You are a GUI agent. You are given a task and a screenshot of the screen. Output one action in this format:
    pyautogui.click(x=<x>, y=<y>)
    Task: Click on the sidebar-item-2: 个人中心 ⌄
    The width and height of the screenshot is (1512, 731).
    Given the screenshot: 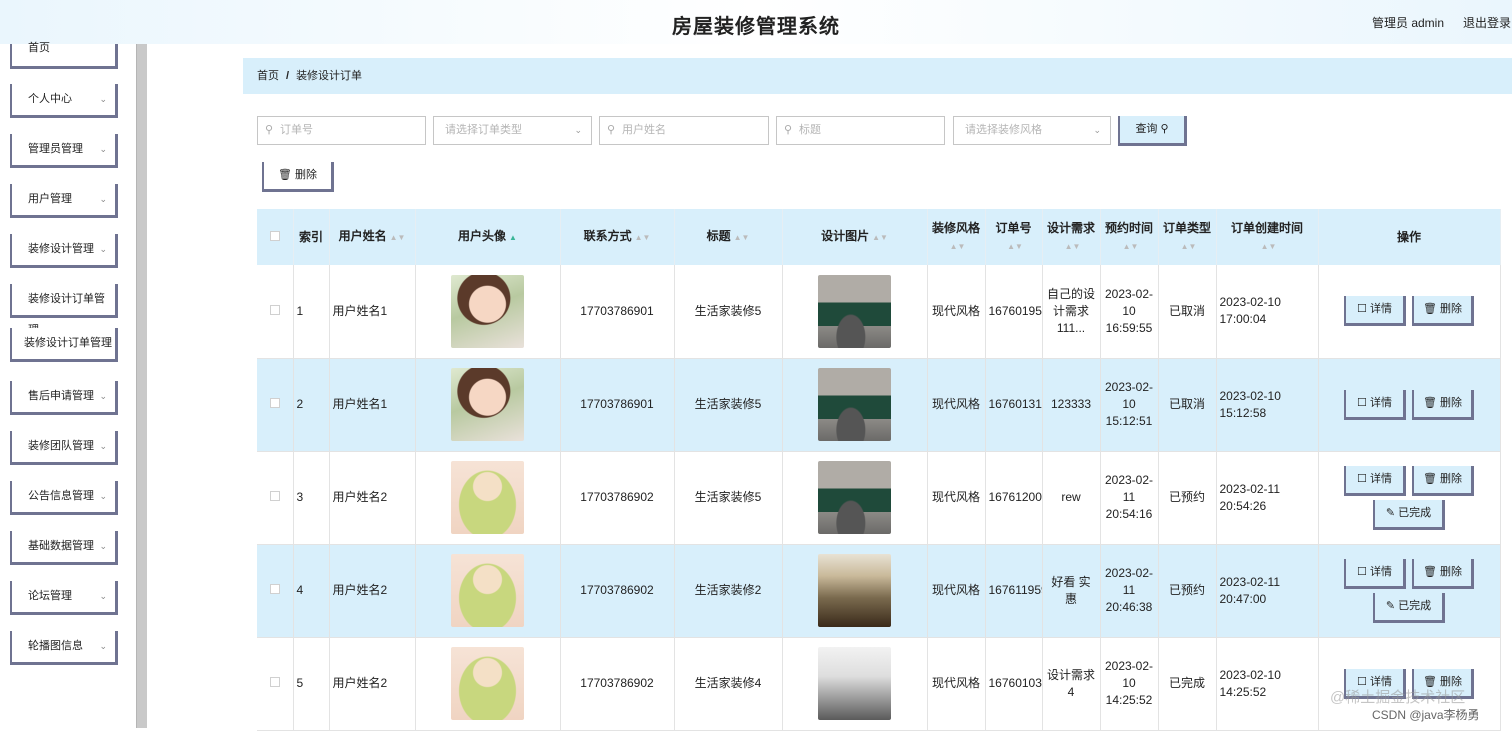 What is the action you would take?
    pyautogui.click(x=64, y=101)
    